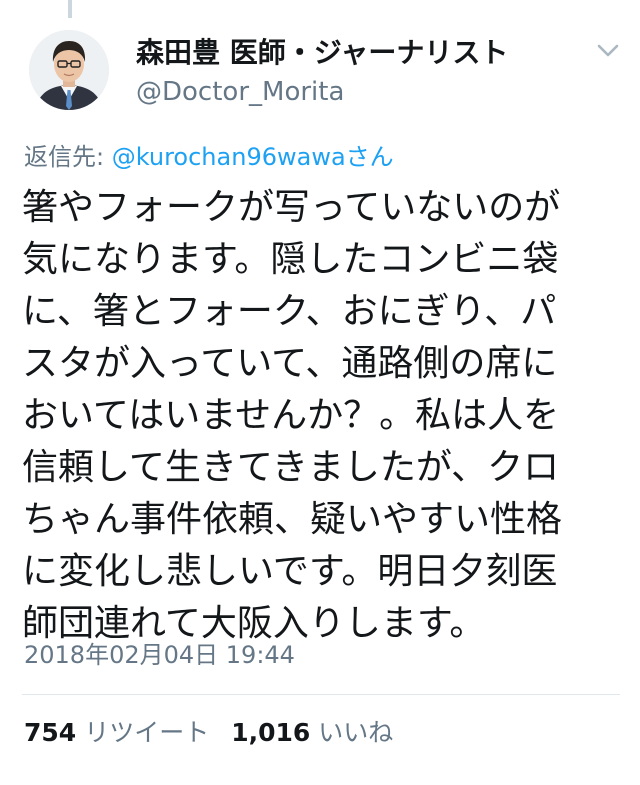 The image size is (640, 785). I want to click on like-count: 1,016, so click(271, 732).